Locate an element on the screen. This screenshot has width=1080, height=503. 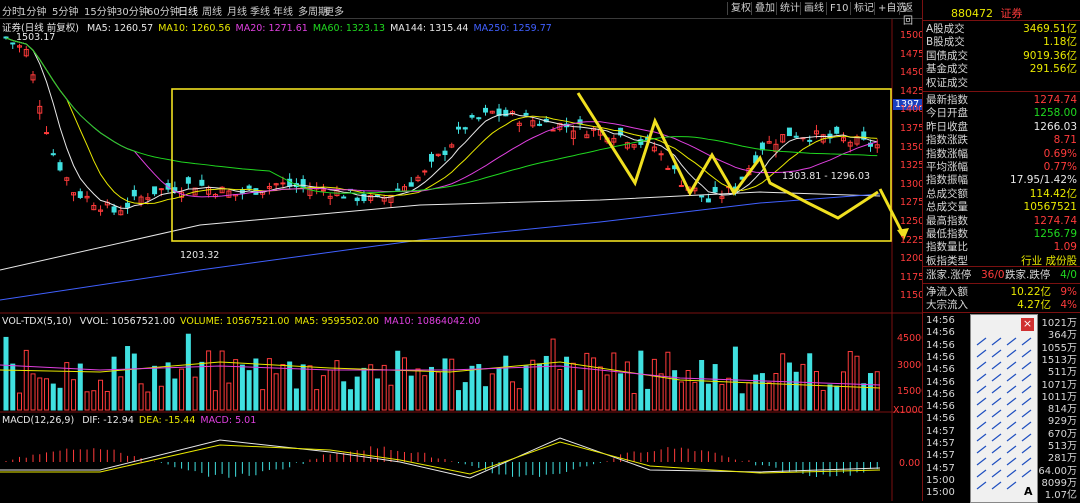
tick-volume-14: 1.07亿 is located at coordinates (1060, 496).